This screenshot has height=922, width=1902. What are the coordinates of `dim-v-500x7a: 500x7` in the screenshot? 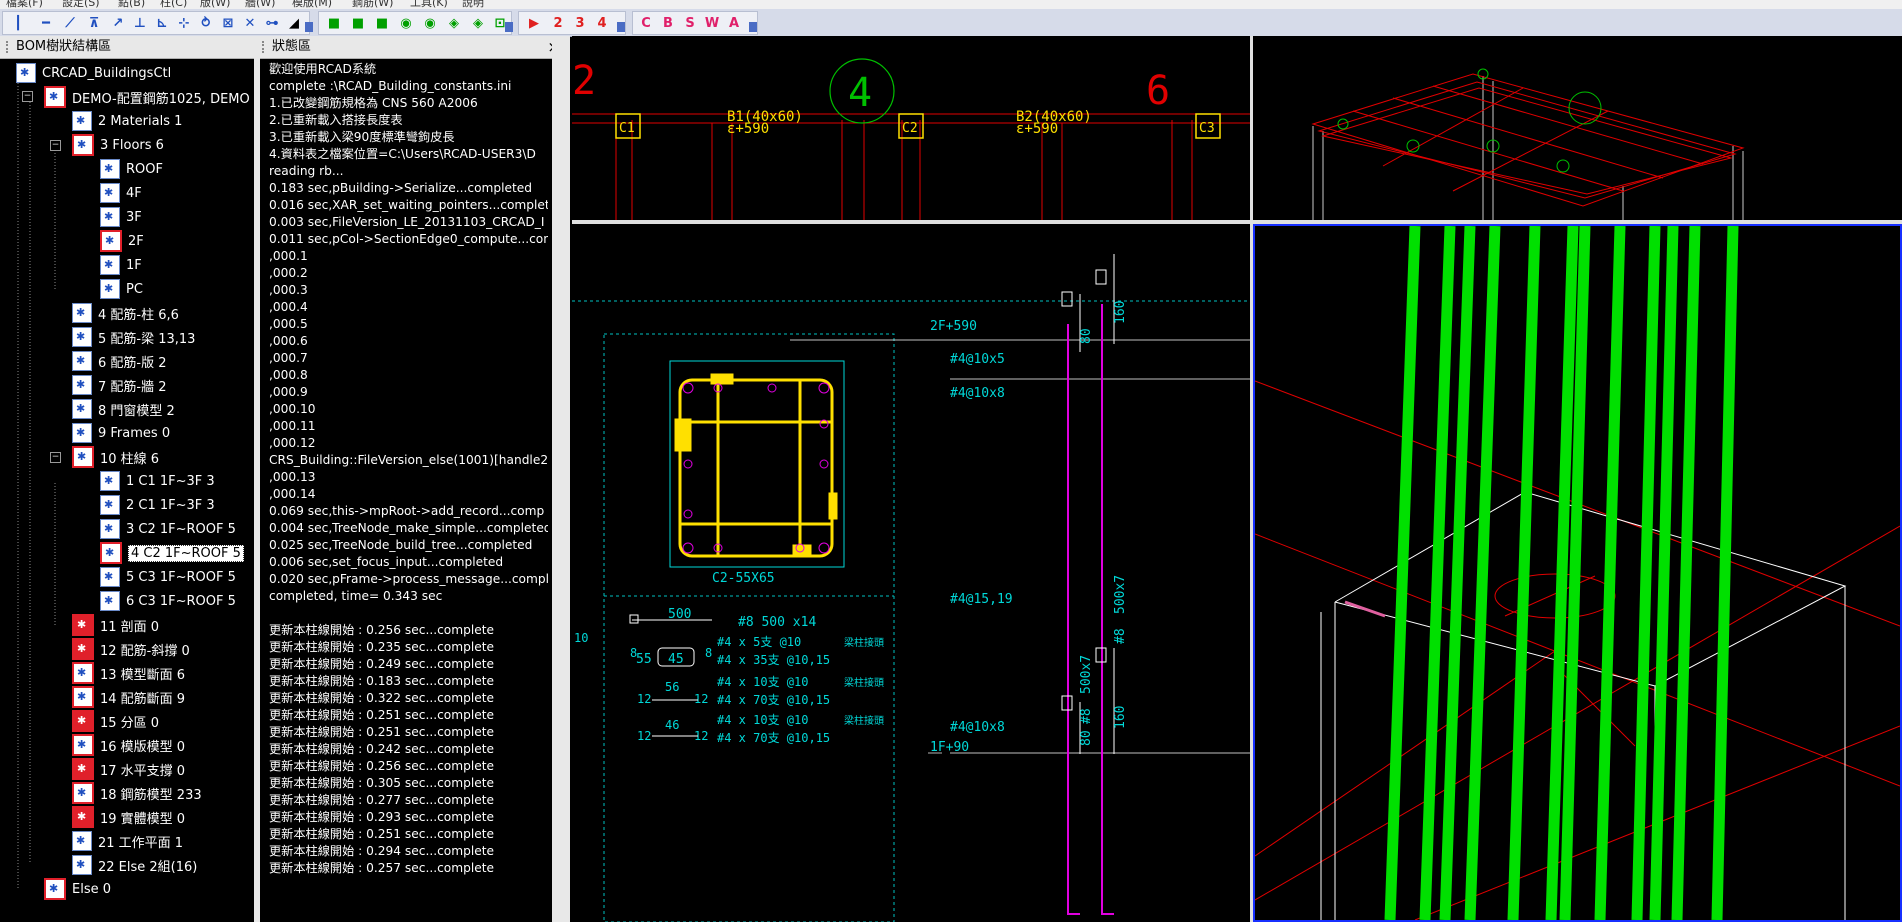 It's located at (1120, 594).